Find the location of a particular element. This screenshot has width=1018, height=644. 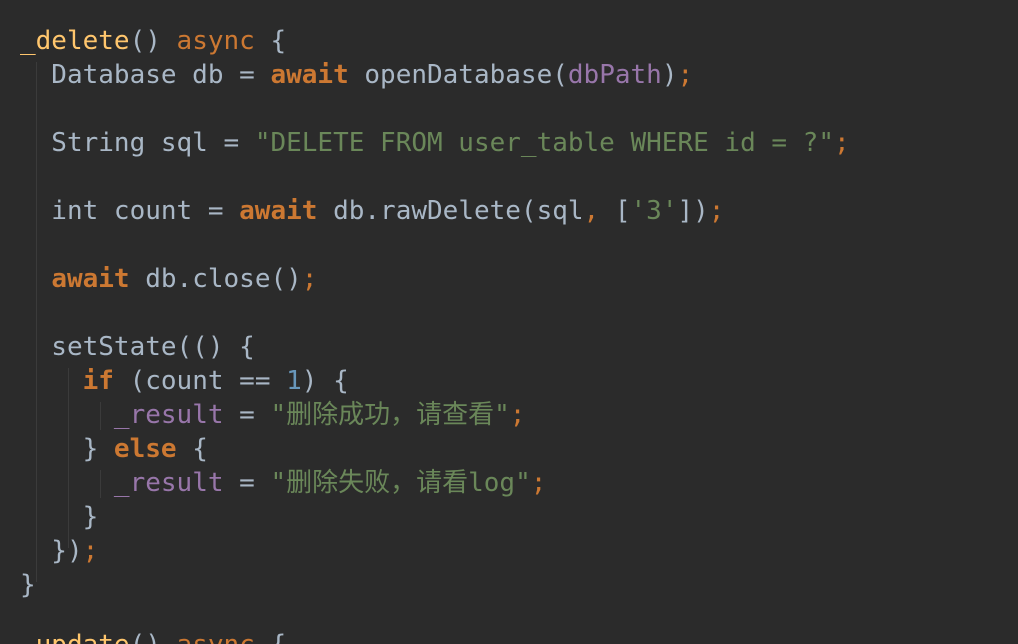

code-line: setState(() { is located at coordinates (435, 347).